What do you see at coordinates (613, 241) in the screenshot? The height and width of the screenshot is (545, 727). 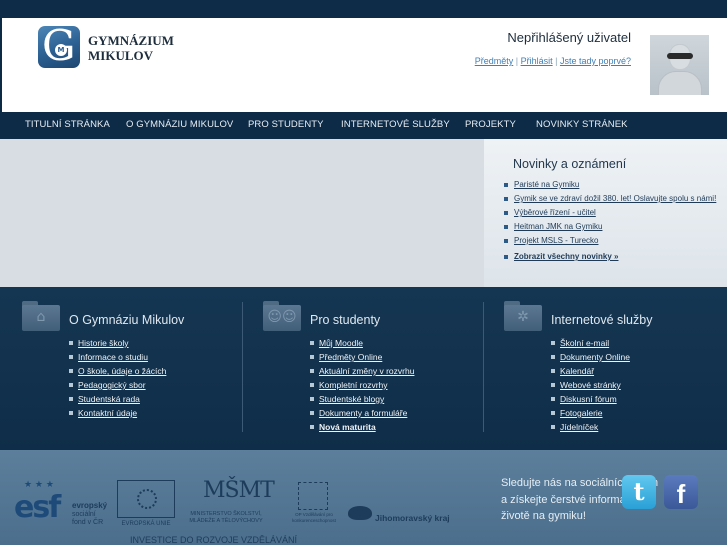 I see `news-item: Projekt MSLS - Turecko` at bounding box center [613, 241].